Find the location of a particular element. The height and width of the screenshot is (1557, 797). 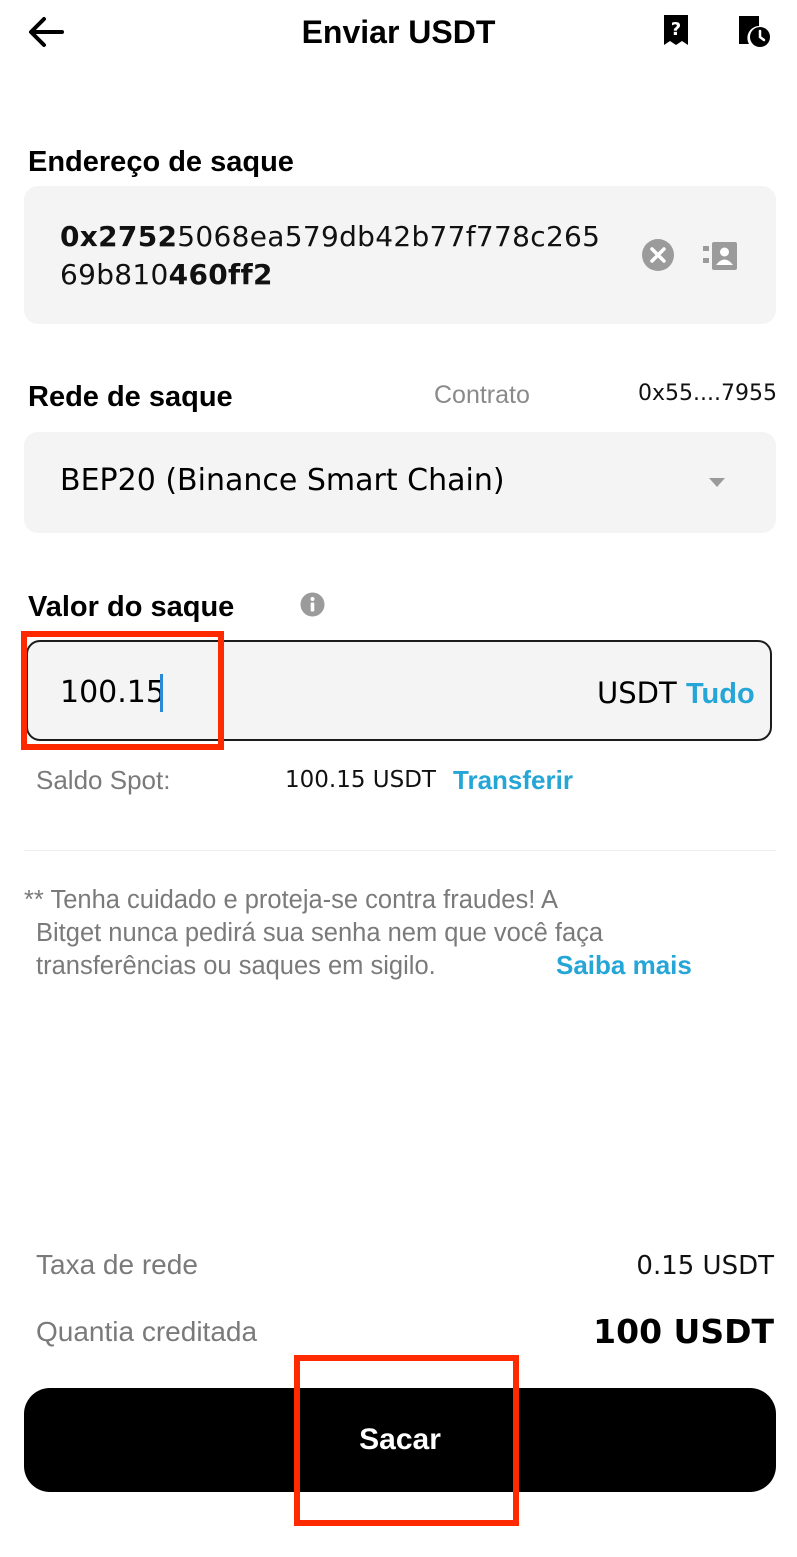

network-selected-value: BEP20 (Binance Smart Chain) is located at coordinates (282, 480).